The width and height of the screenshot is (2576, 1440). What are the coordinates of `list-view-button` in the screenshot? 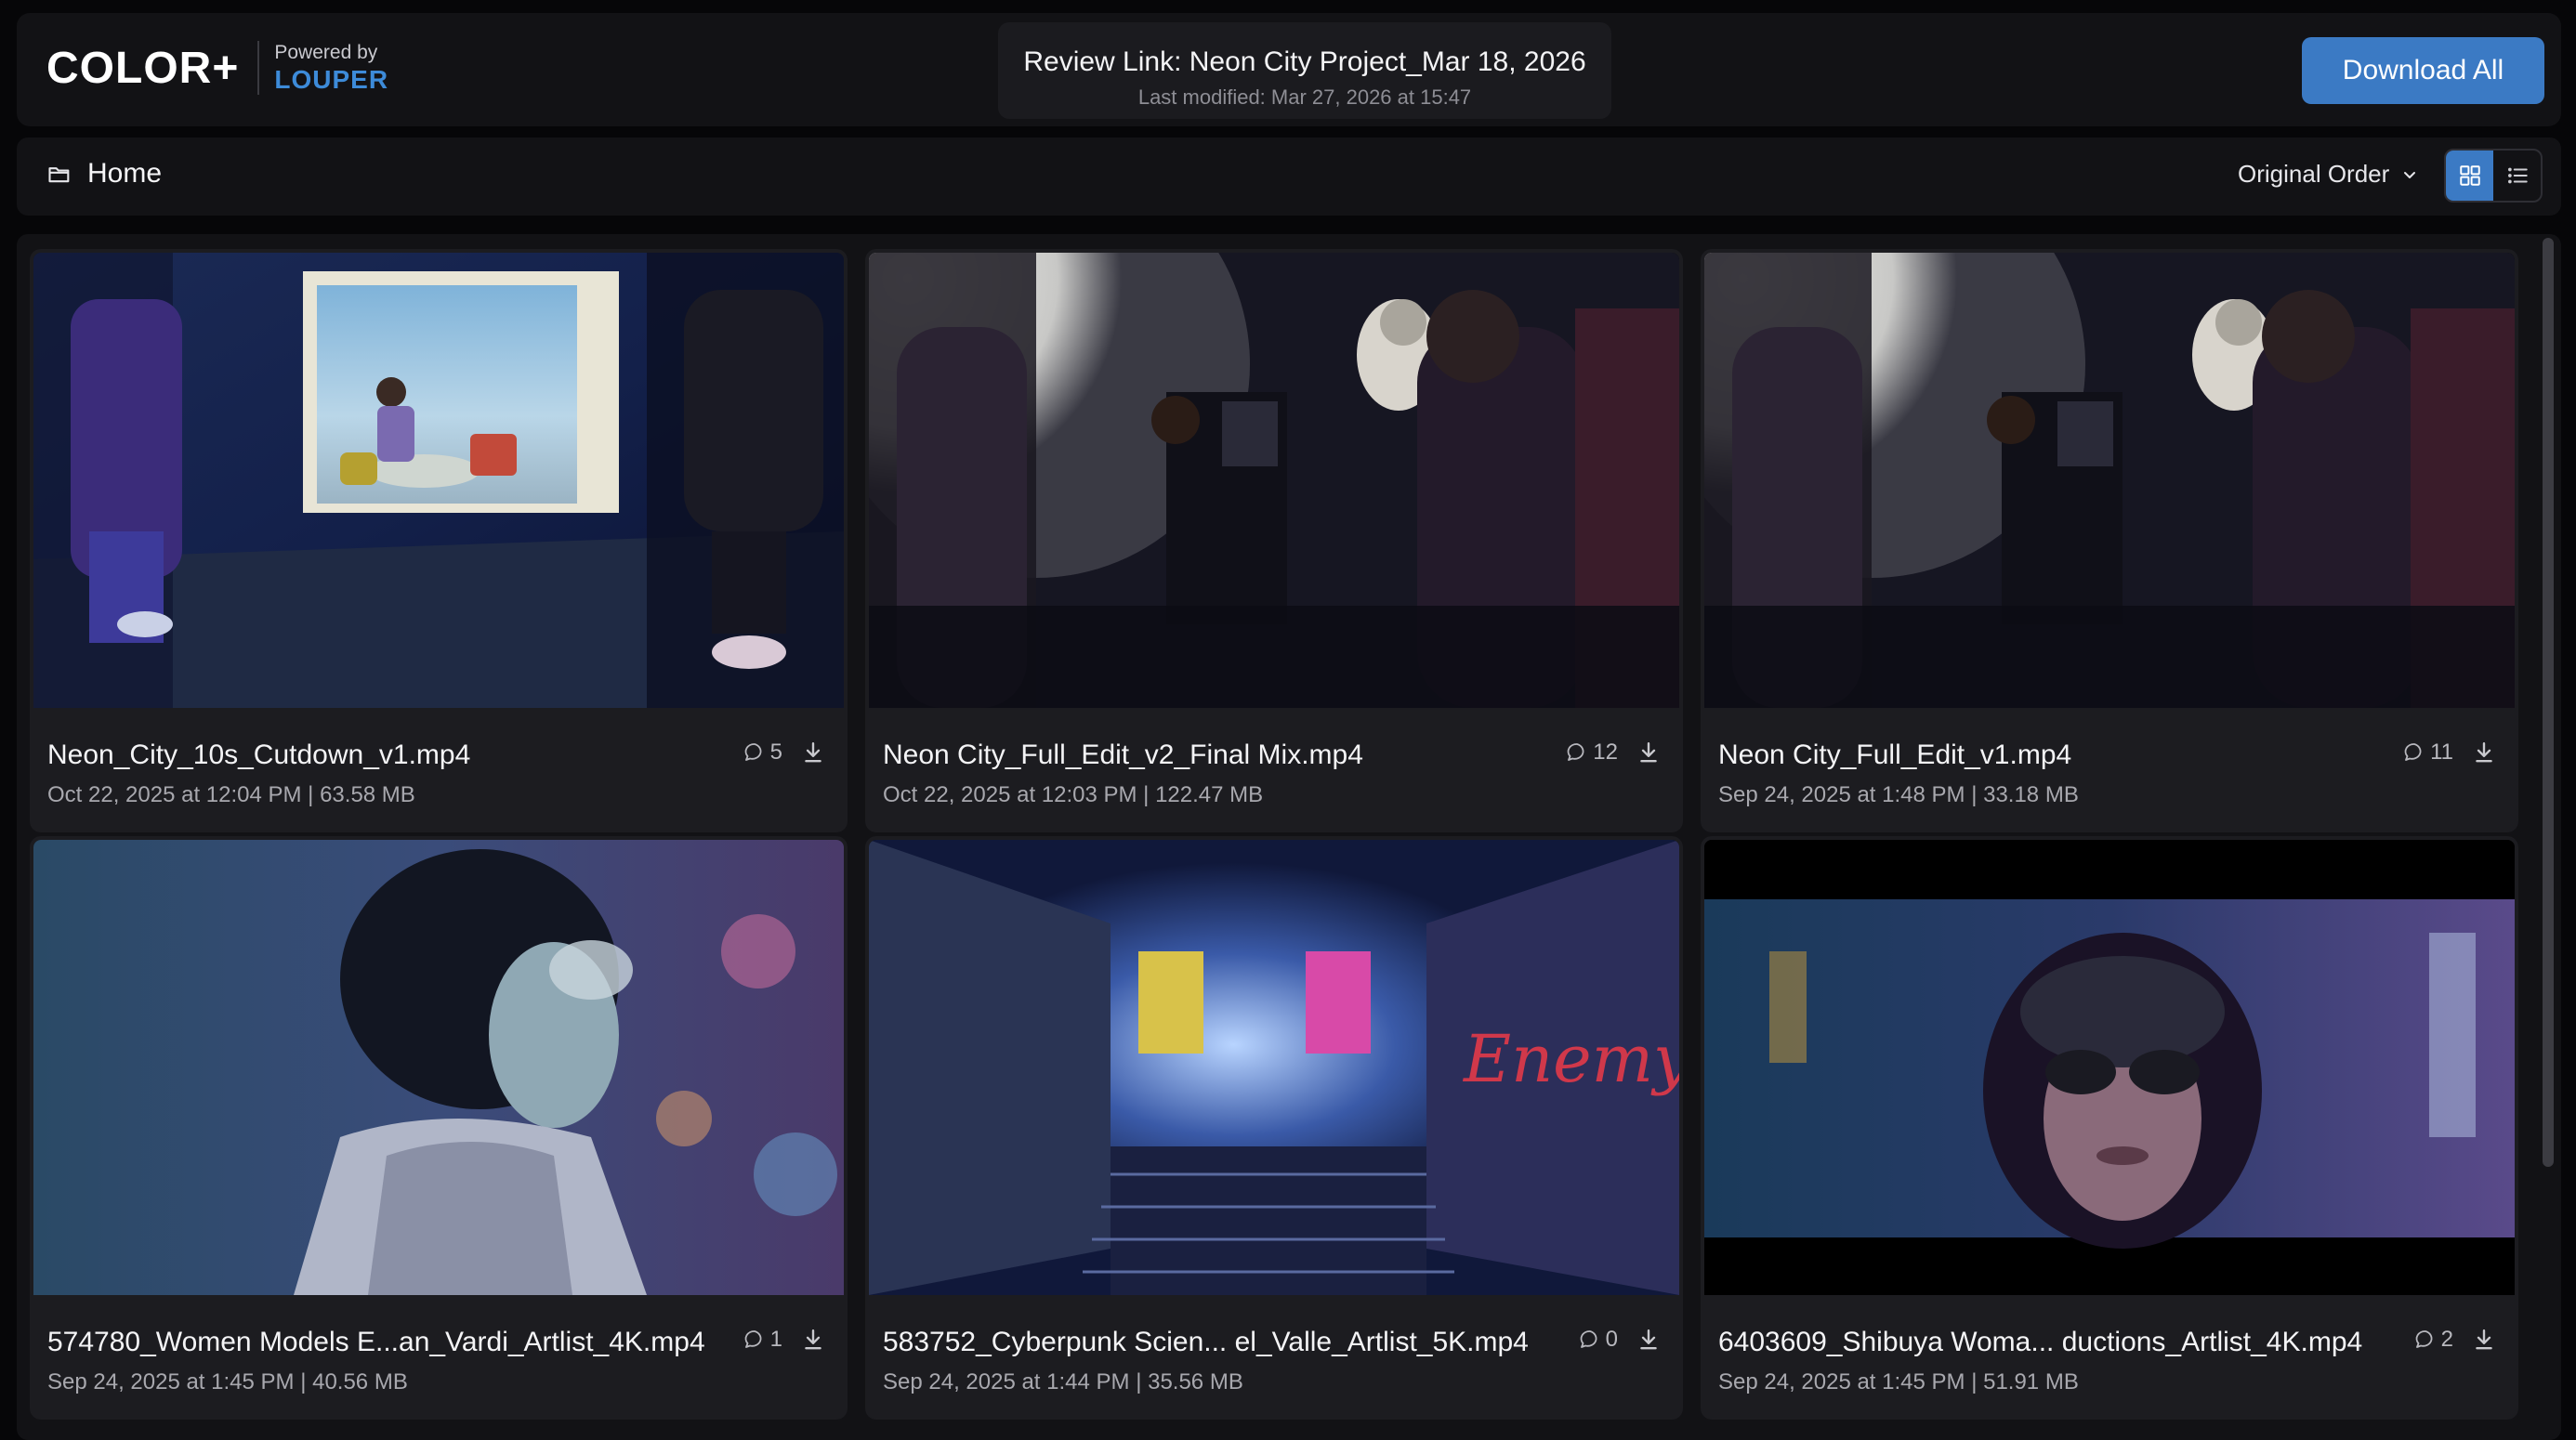 It's located at (2517, 176).